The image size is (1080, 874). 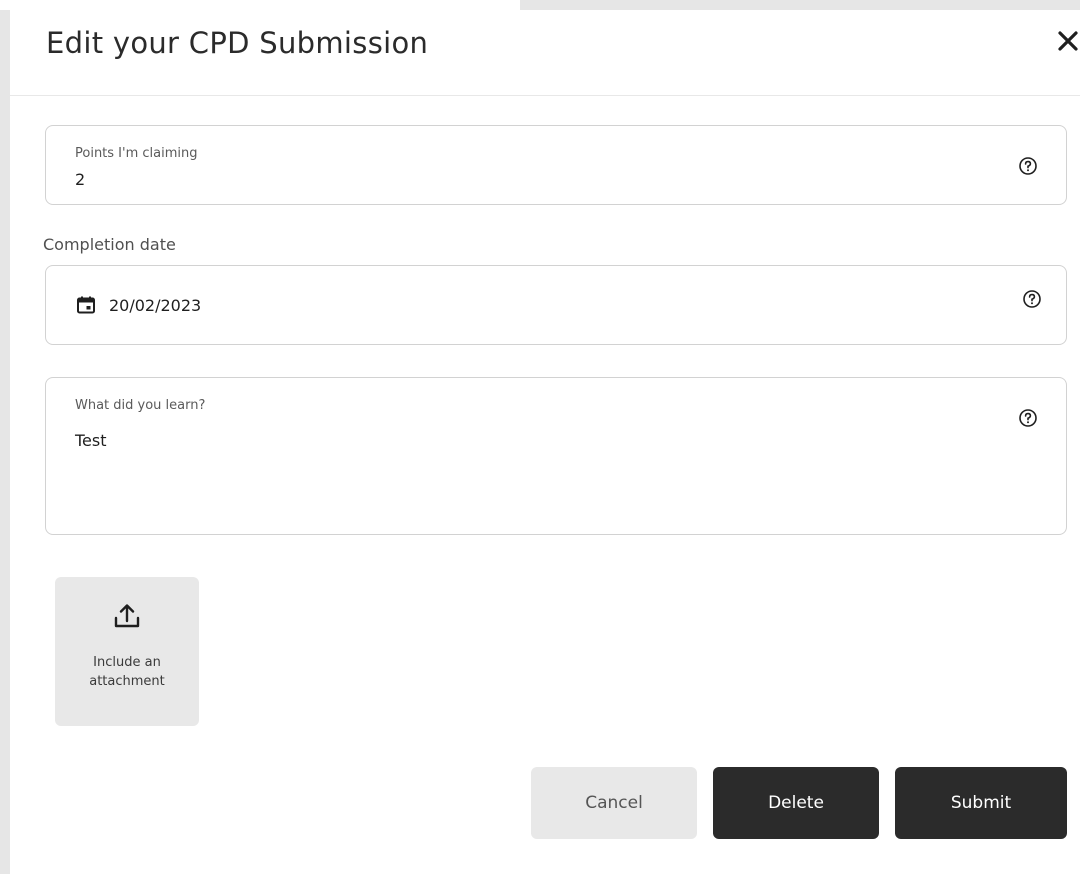 I want to click on modal-title: Edit your CPD Submission, so click(x=237, y=43).